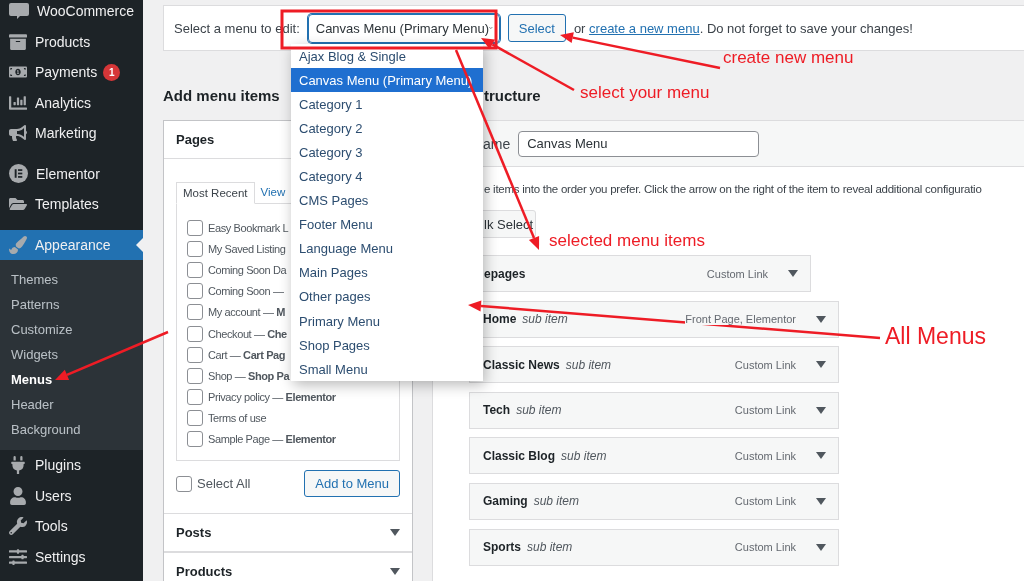 The height and width of the screenshot is (581, 1024). I want to click on page-label: Coming Soon —, so click(246, 291).